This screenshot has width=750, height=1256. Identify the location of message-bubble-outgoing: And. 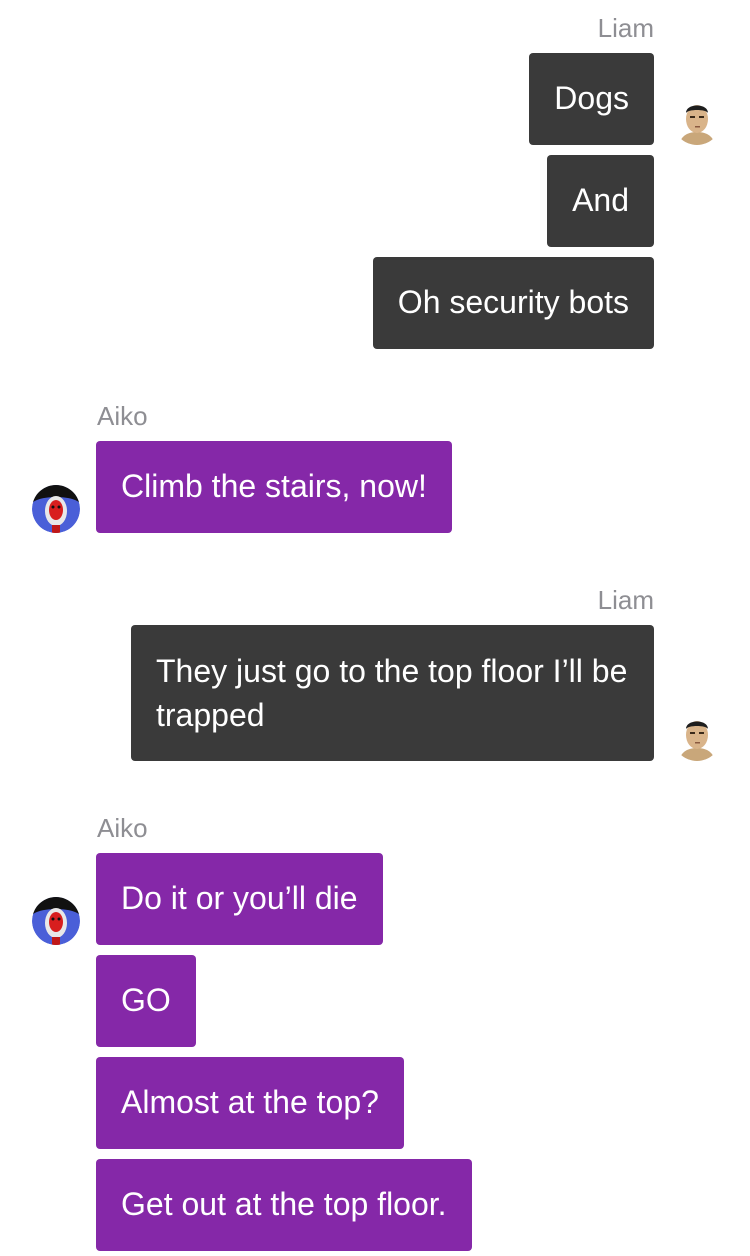
(600, 201).